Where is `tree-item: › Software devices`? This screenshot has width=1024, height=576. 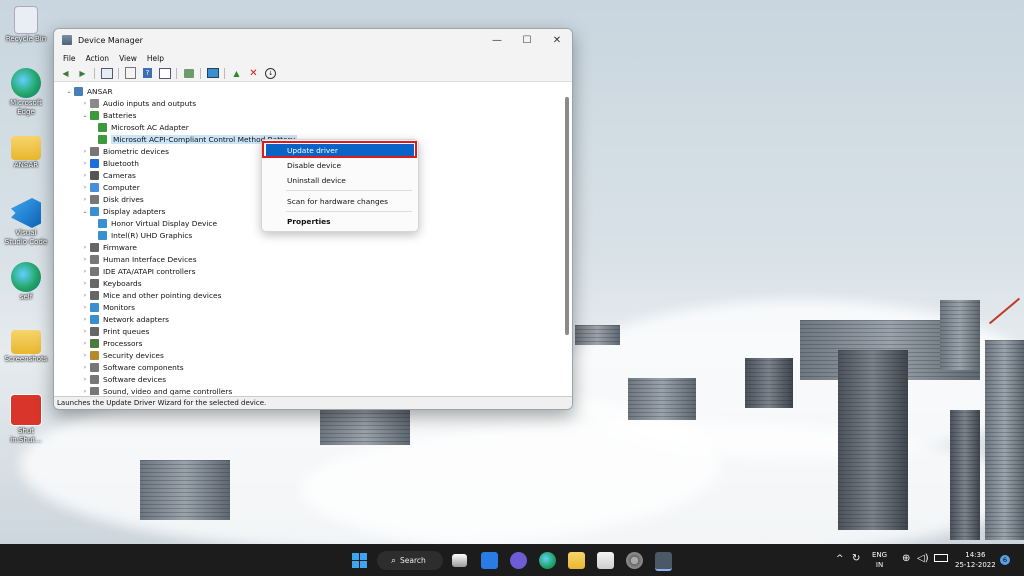
tree-item: › Software devices is located at coordinates (123, 379).